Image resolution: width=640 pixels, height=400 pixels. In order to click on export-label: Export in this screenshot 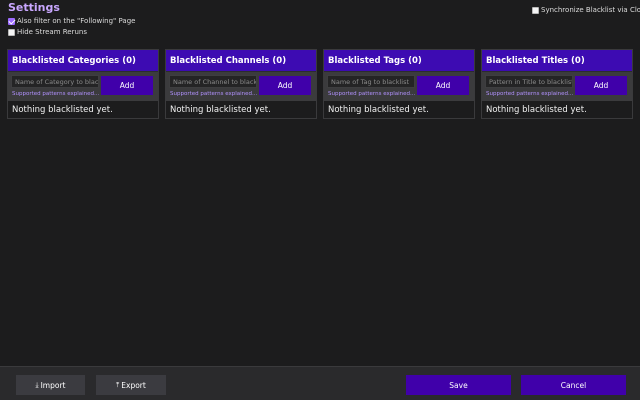, I will do `click(133, 385)`.